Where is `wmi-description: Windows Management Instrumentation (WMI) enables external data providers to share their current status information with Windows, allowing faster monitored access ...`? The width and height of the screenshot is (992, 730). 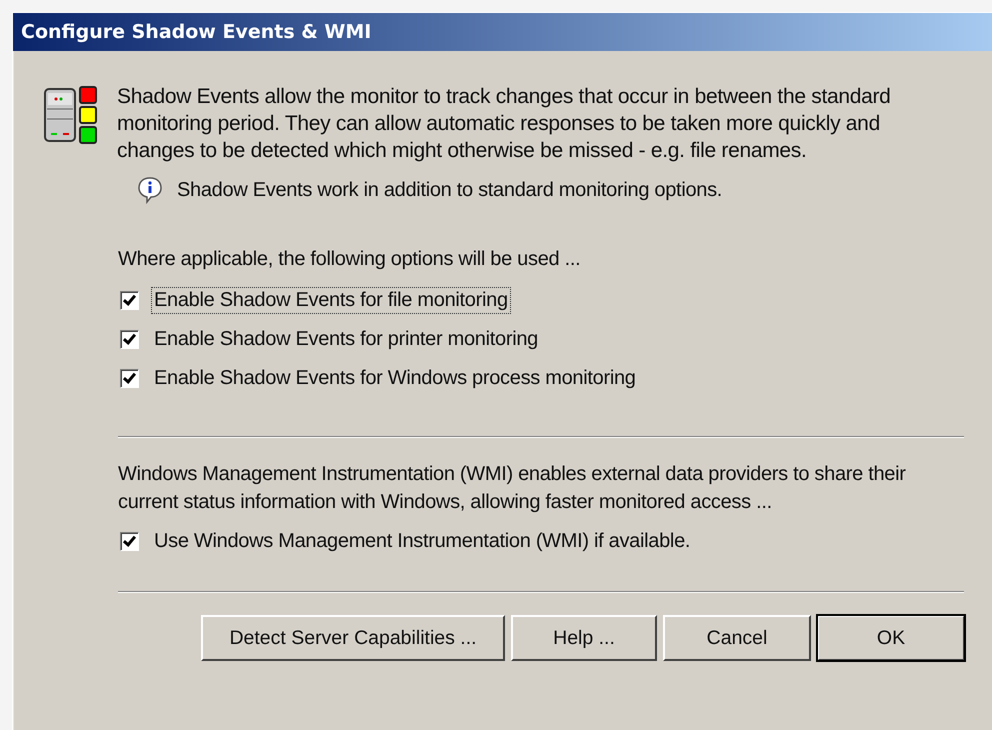
wmi-description: Windows Management Instrumentation (WMI) enables external data providers to share their current status information with Windows, allowing faster monitored access ... is located at coordinates (512, 488).